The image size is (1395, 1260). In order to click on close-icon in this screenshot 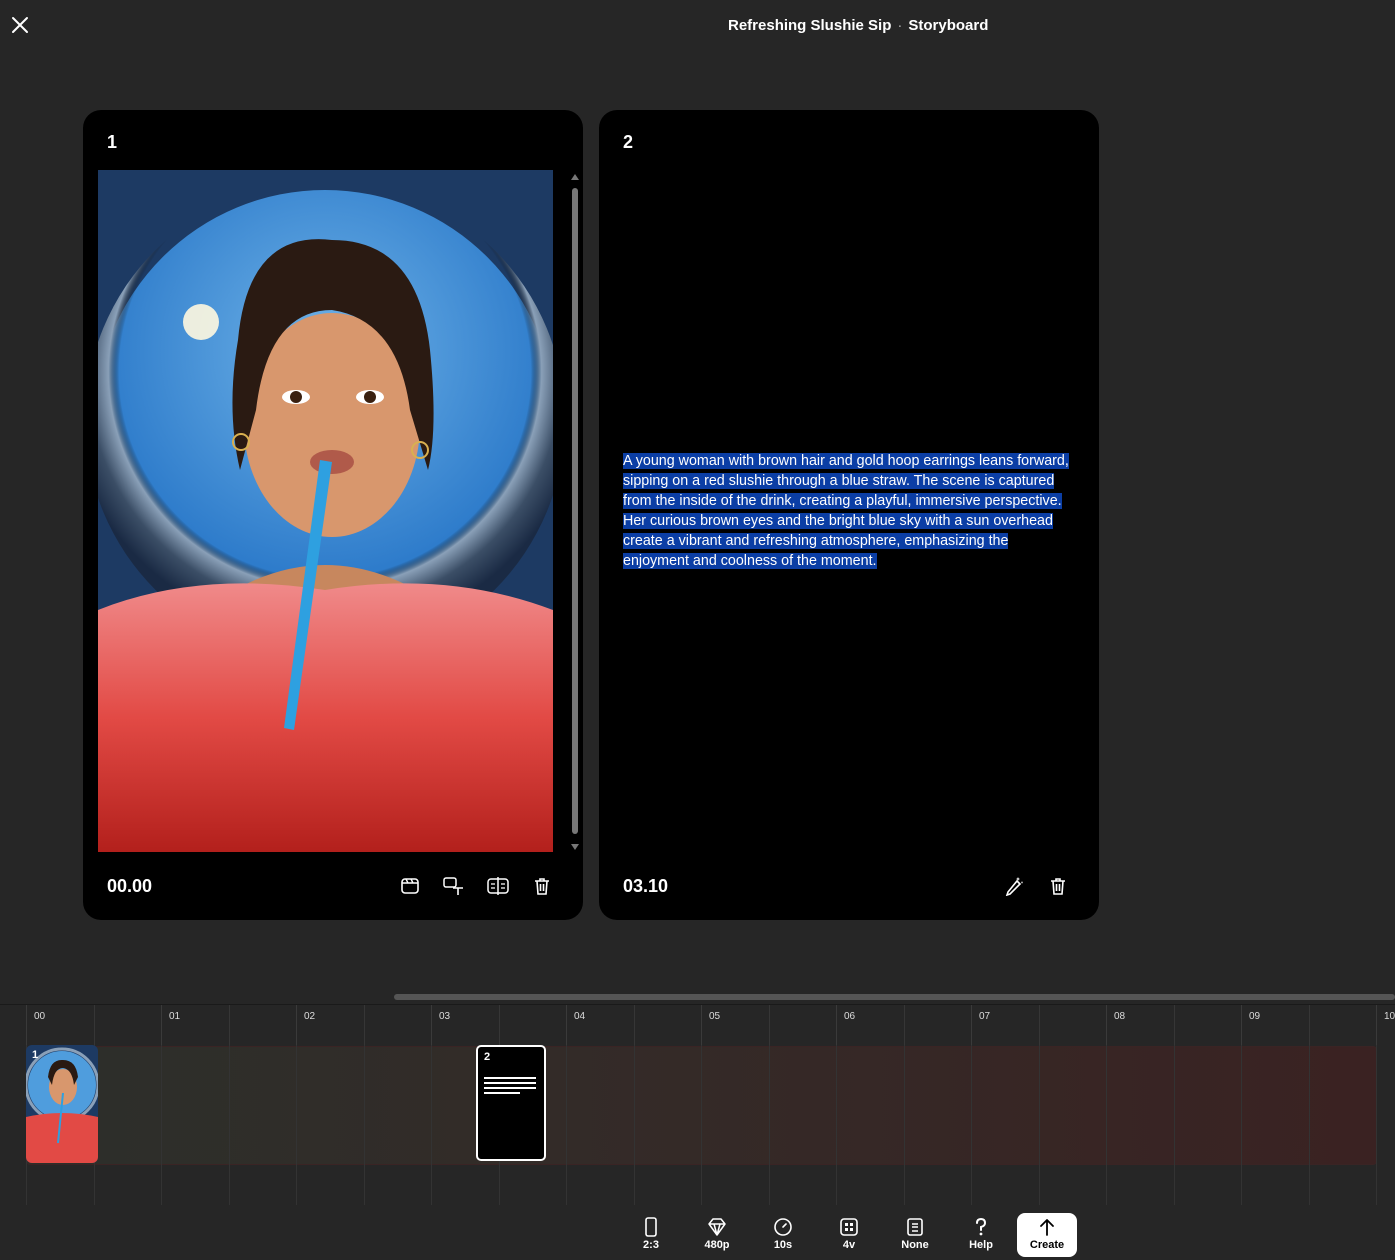, I will do `click(20, 25)`.